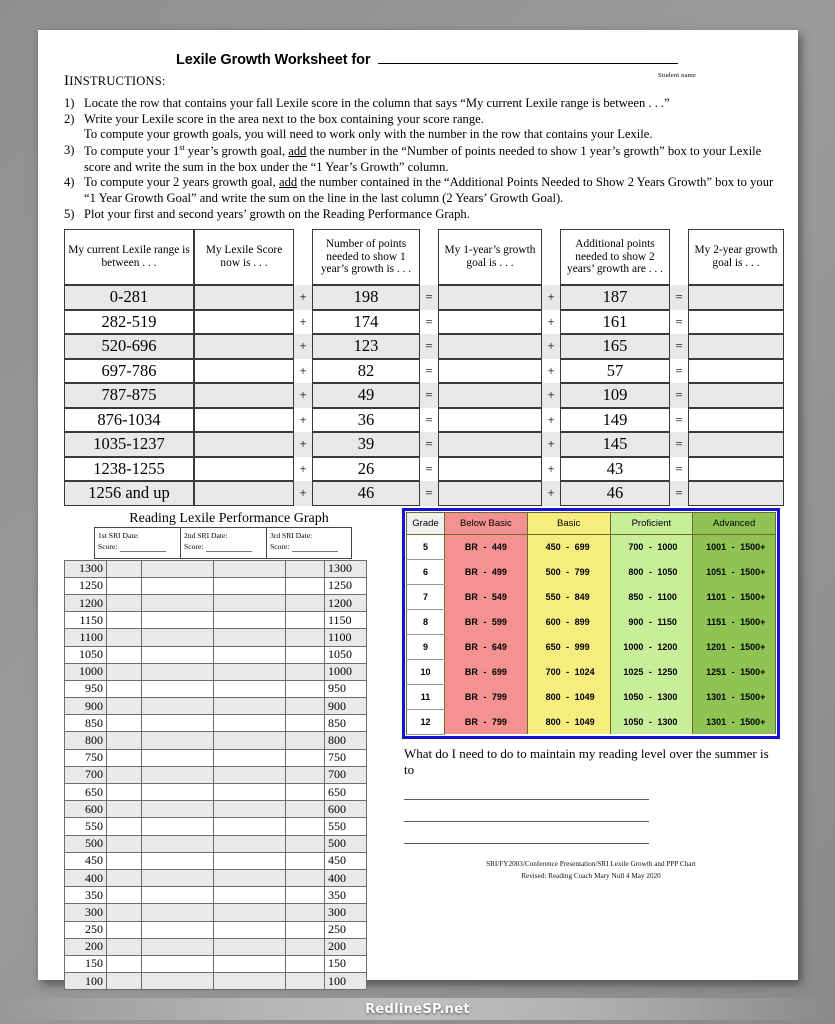 The image size is (835, 1024). Describe the element at coordinates (137, 542) in the screenshot. I see `sri-date-box: 1st SRI Date: Score:` at that location.